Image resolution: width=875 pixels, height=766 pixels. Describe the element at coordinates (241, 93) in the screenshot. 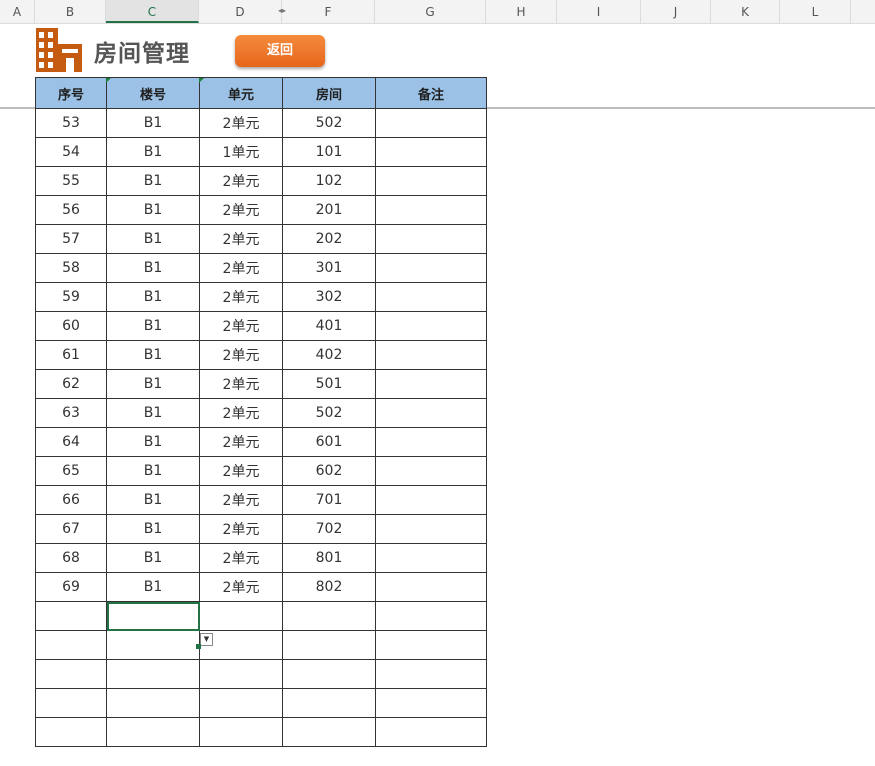

I see `header-unit: 单元` at that location.